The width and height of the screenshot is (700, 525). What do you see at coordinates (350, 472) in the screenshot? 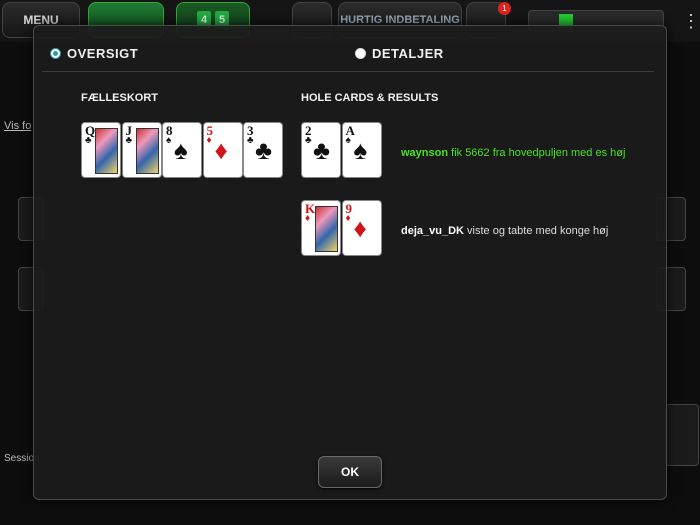
I see `ok-button: OK` at bounding box center [350, 472].